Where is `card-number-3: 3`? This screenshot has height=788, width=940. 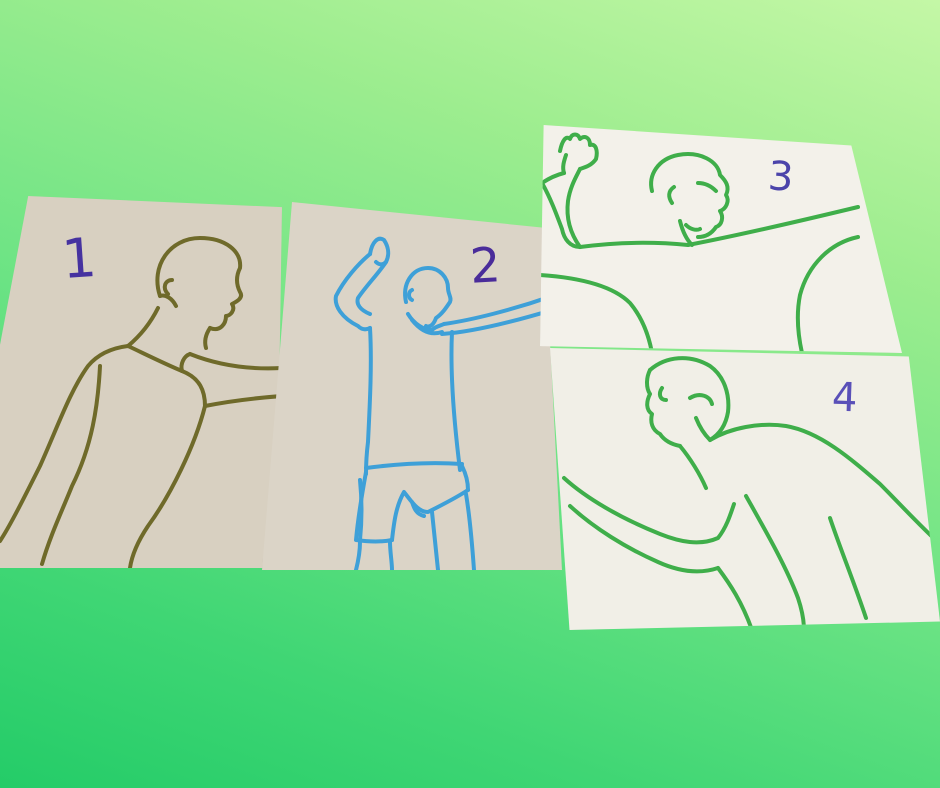 card-number-3: 3 is located at coordinates (781, 177).